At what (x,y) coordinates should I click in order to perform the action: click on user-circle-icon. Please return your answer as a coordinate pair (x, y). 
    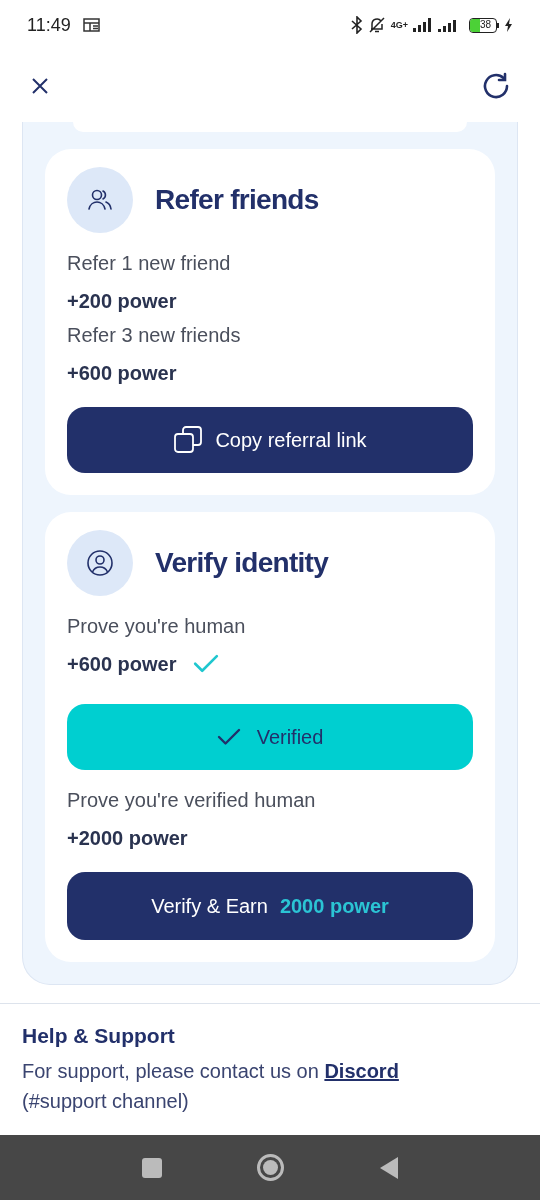
    Looking at the image, I should click on (100, 563).